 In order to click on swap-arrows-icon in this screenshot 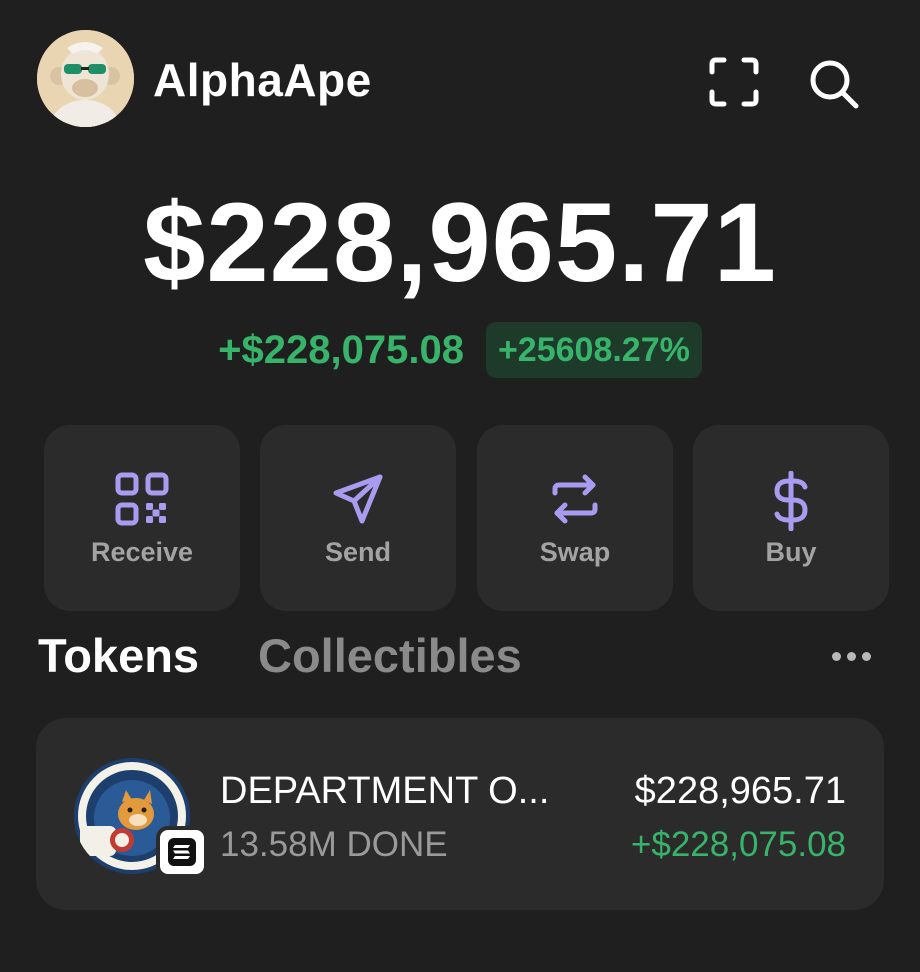, I will do `click(575, 499)`.